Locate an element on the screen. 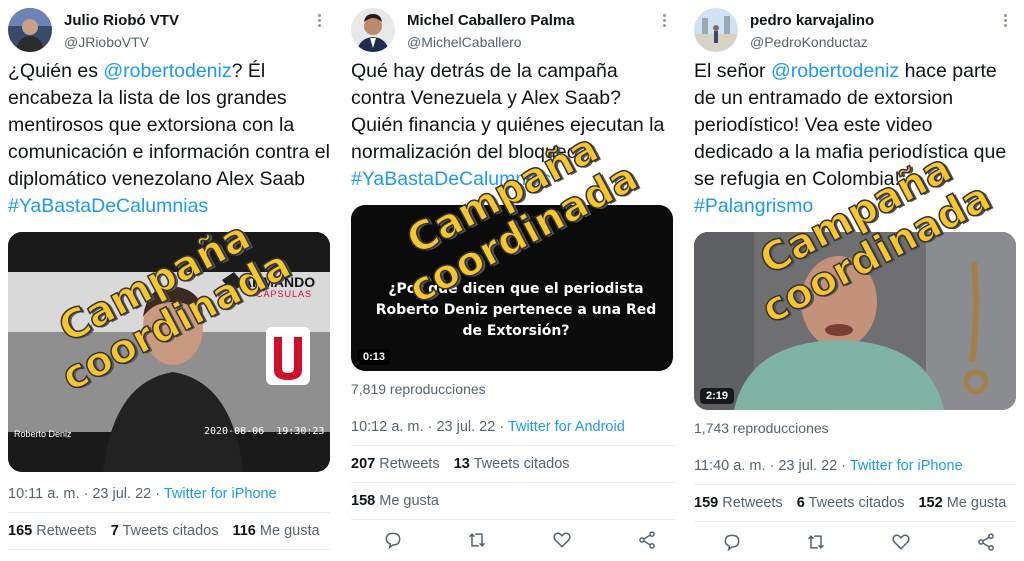 The width and height of the screenshot is (1024, 561). author-name: pedro karvajalino is located at coordinates (812, 20).